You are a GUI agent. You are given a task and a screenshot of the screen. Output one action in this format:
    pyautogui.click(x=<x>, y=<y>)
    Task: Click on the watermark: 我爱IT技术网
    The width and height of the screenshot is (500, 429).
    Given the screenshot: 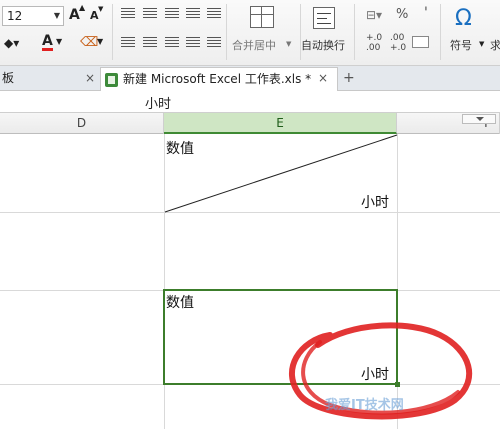 What is the action you would take?
    pyautogui.click(x=364, y=405)
    